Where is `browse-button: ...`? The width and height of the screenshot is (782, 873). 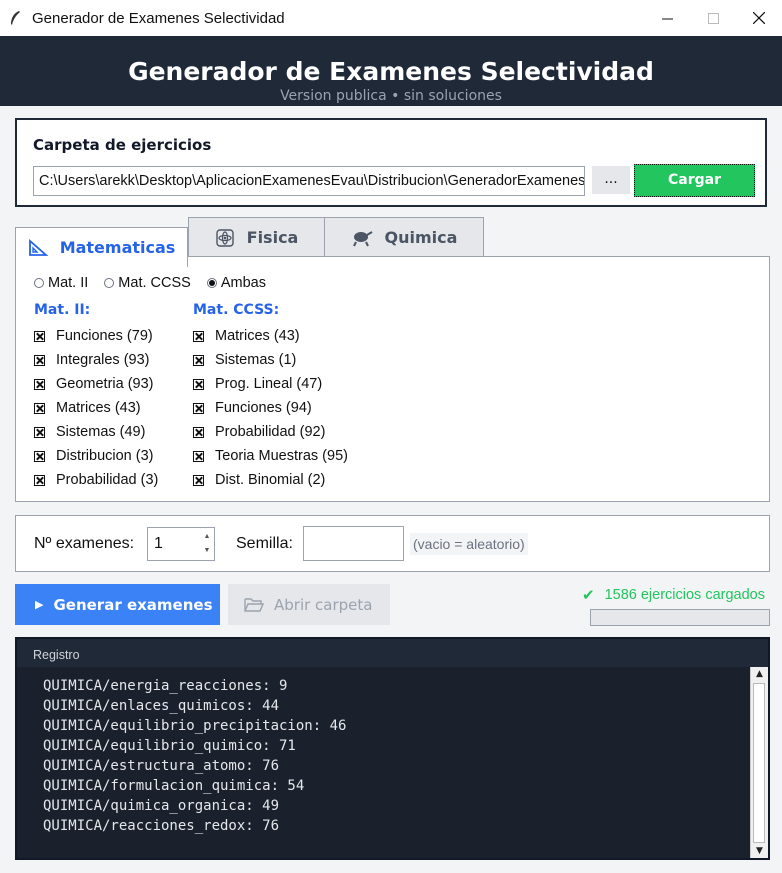
browse-button: ... is located at coordinates (611, 180).